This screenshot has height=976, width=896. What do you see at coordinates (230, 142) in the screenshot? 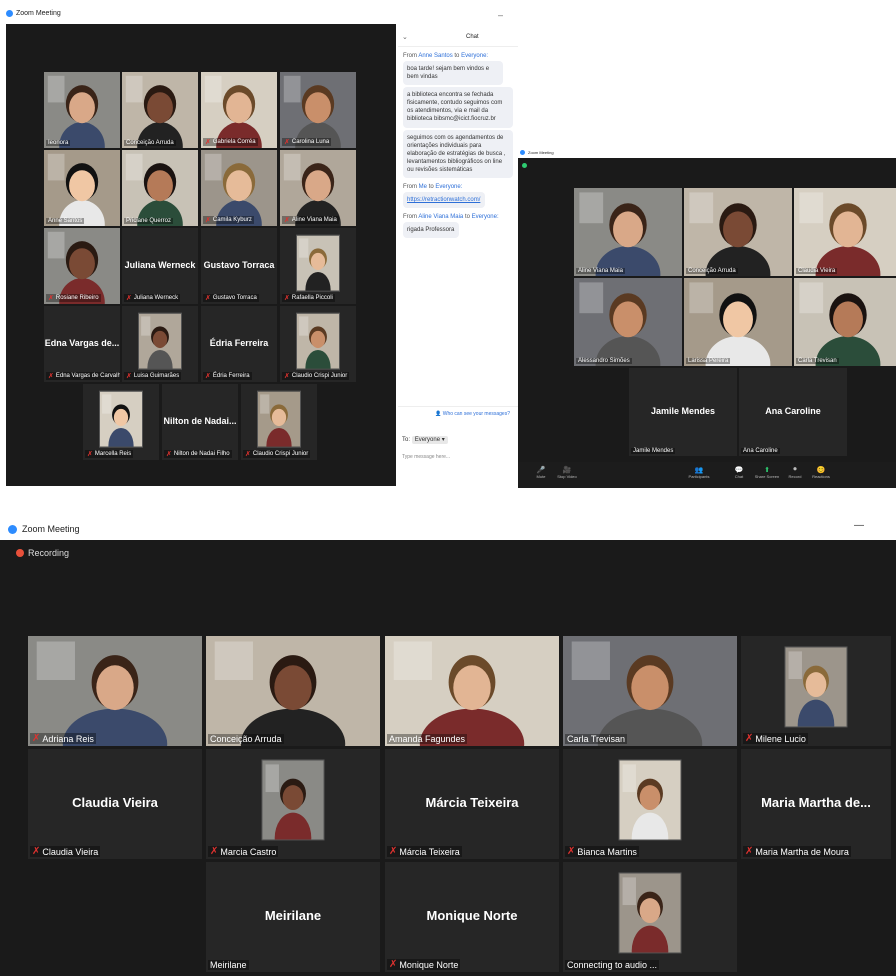
I see `participant-name-label: ✗ Gabriela Corréa` at bounding box center [230, 142].